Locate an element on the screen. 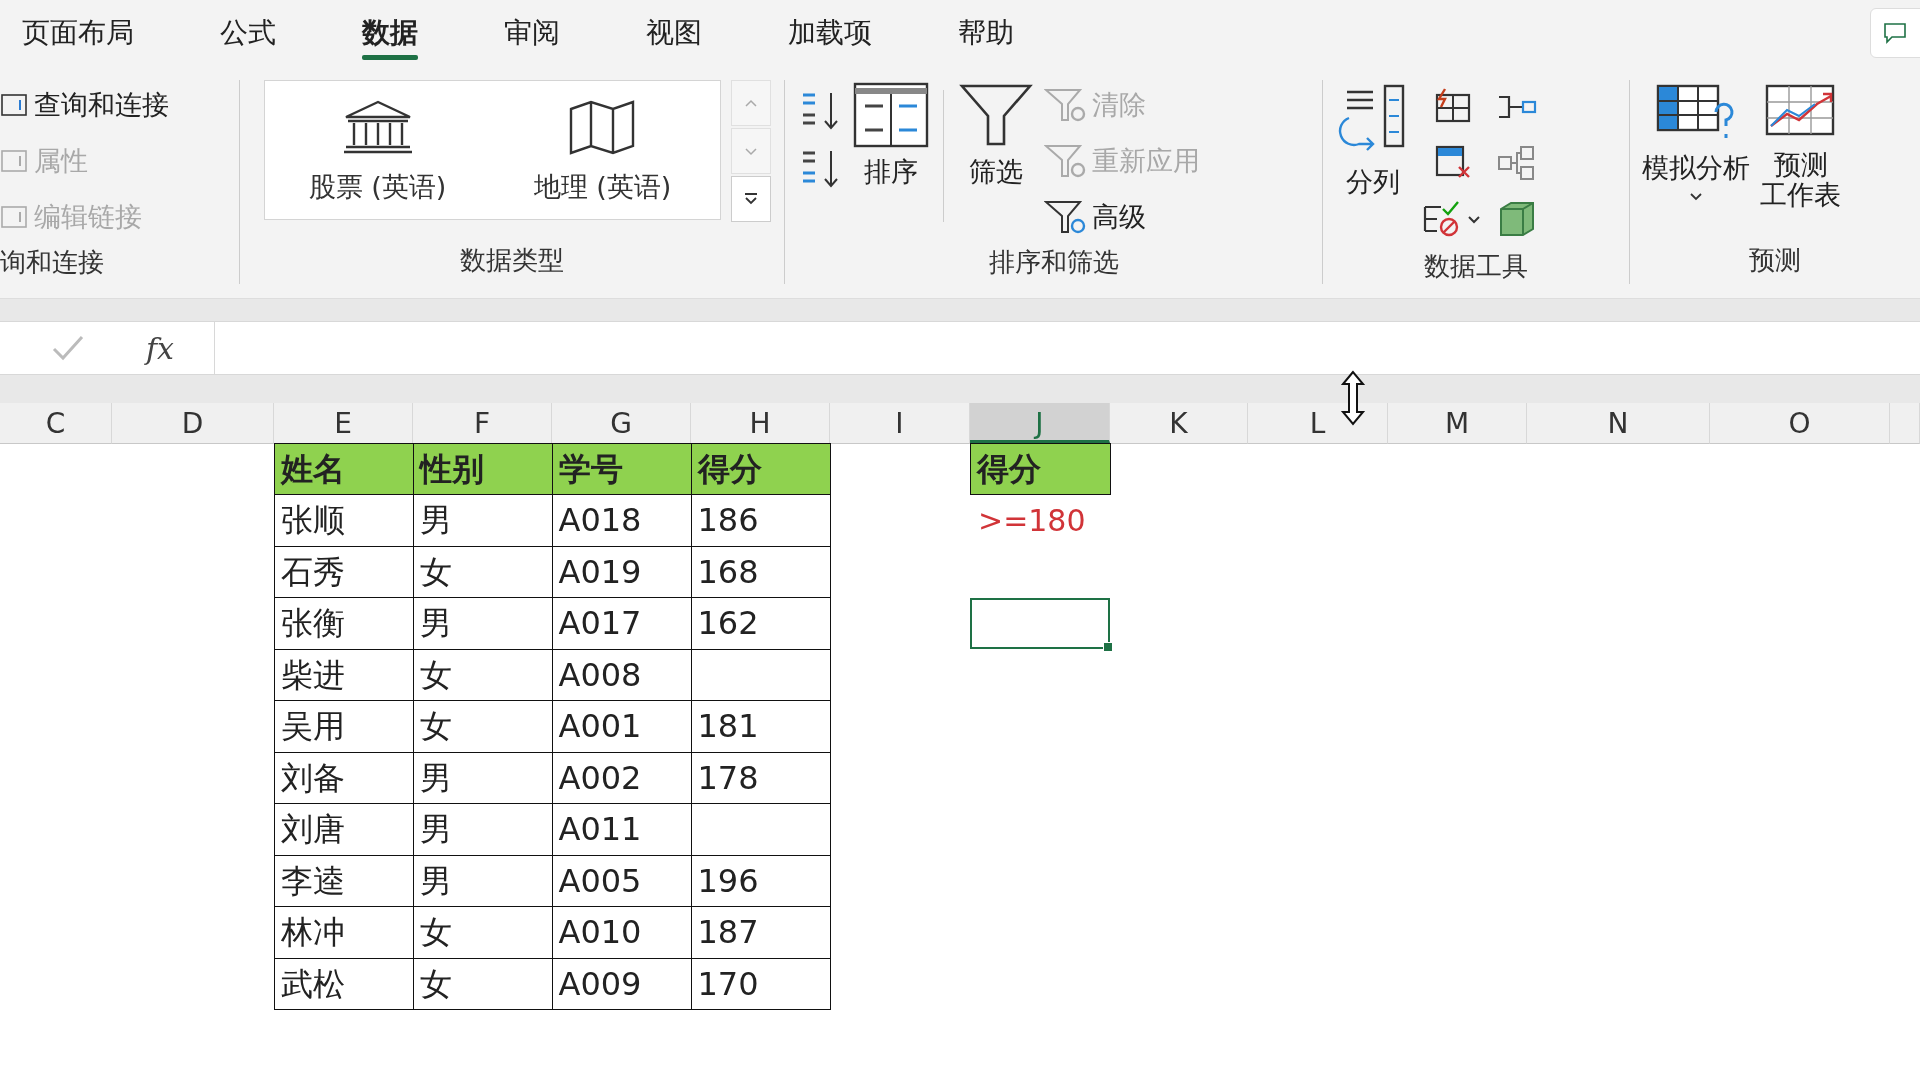 The height and width of the screenshot is (1080, 1920). check-icon is located at coordinates (68, 348).